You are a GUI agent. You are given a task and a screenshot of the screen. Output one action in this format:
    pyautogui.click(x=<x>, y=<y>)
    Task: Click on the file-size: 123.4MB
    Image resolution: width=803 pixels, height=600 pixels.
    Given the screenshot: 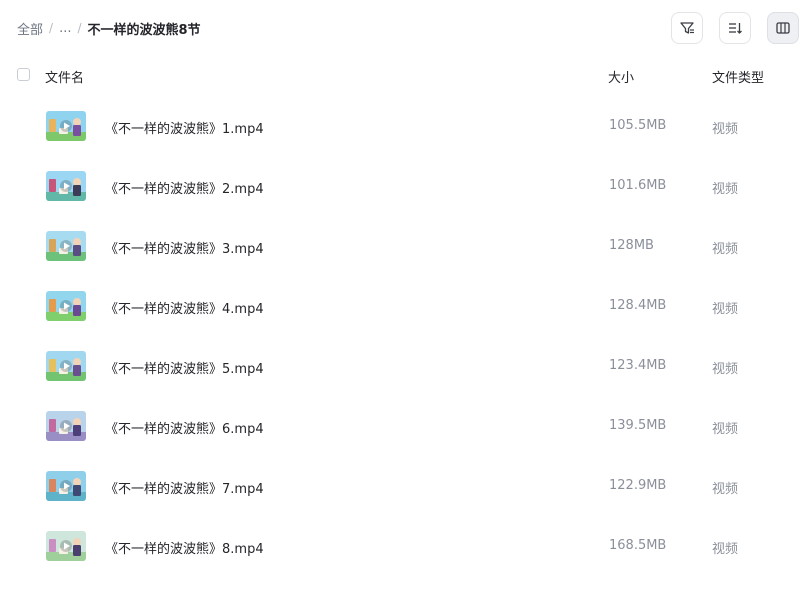 What is the action you would take?
    pyautogui.click(x=638, y=365)
    